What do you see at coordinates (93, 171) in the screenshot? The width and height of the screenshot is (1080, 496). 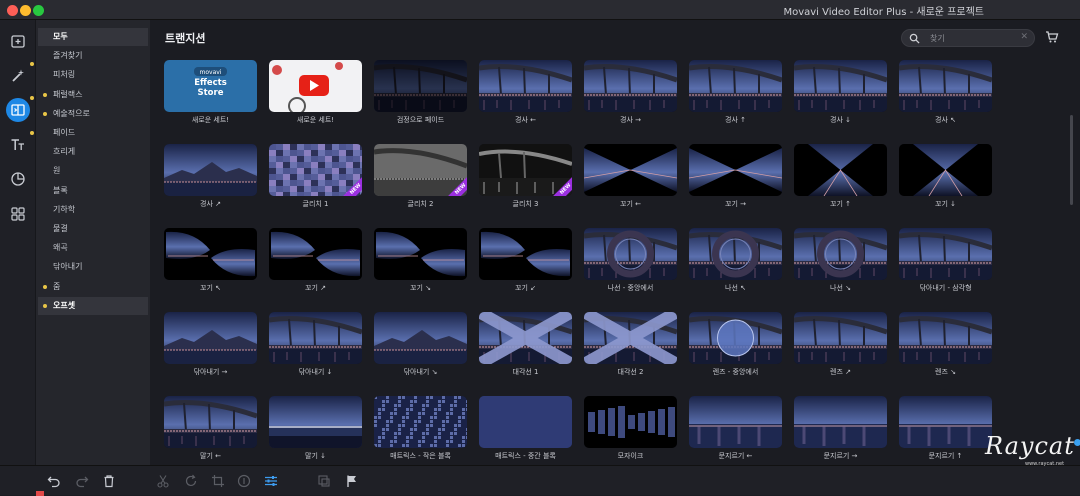 I see `category-item: 원` at bounding box center [93, 171].